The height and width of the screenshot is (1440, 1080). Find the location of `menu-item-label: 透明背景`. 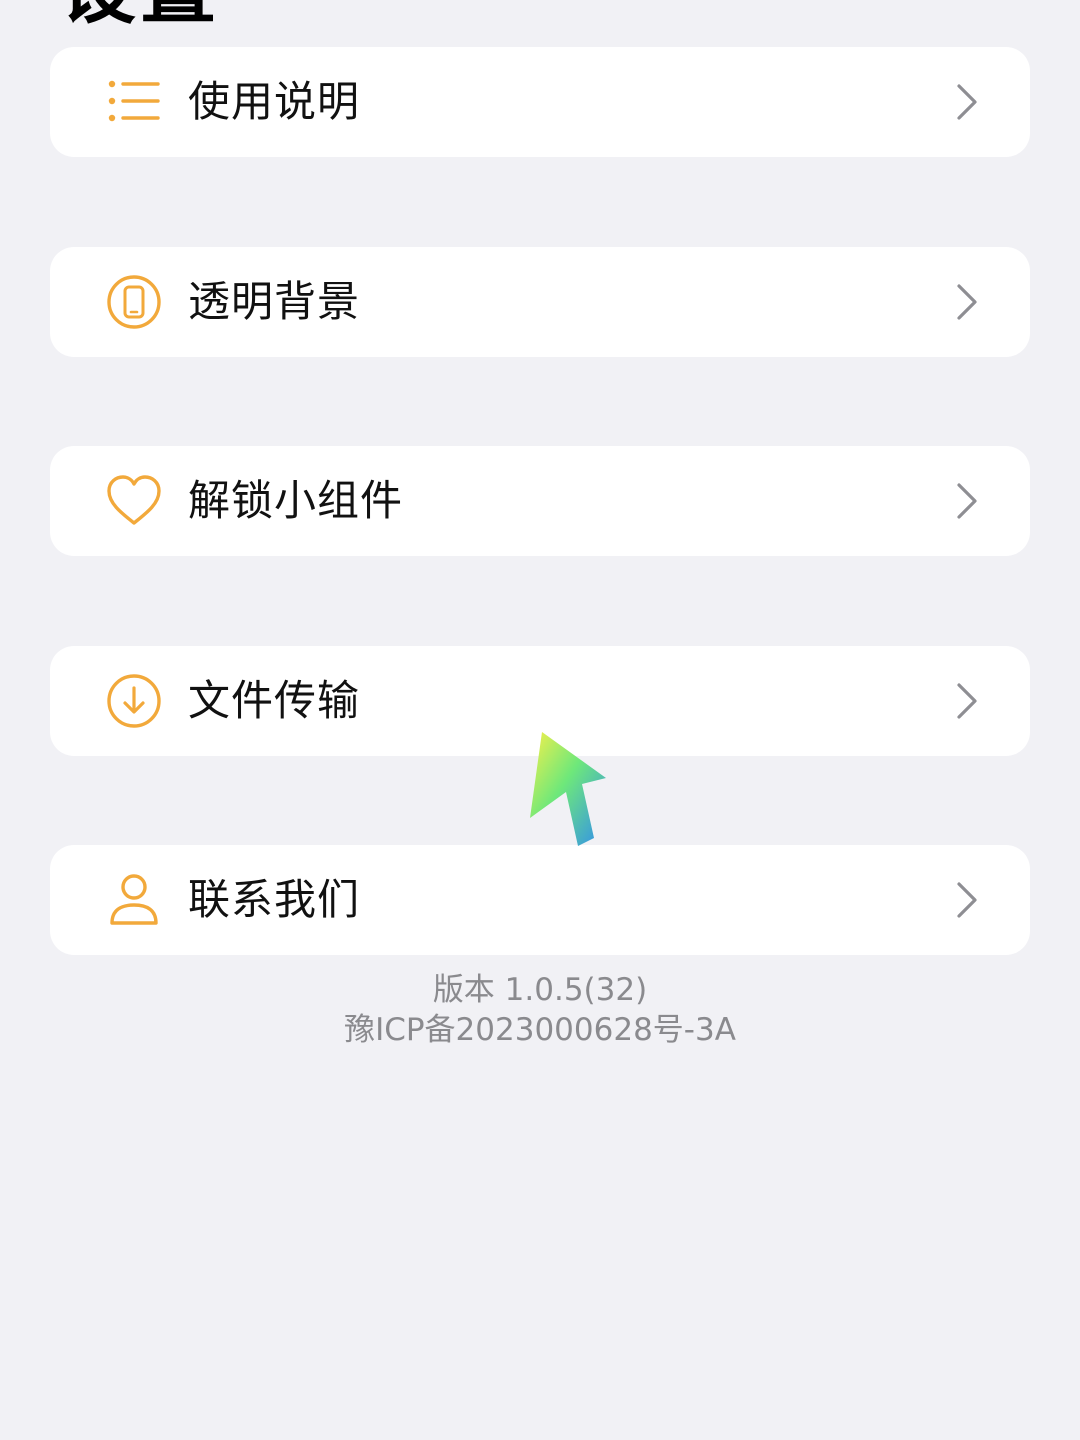

menu-item-label: 透明背景 is located at coordinates (274, 301).